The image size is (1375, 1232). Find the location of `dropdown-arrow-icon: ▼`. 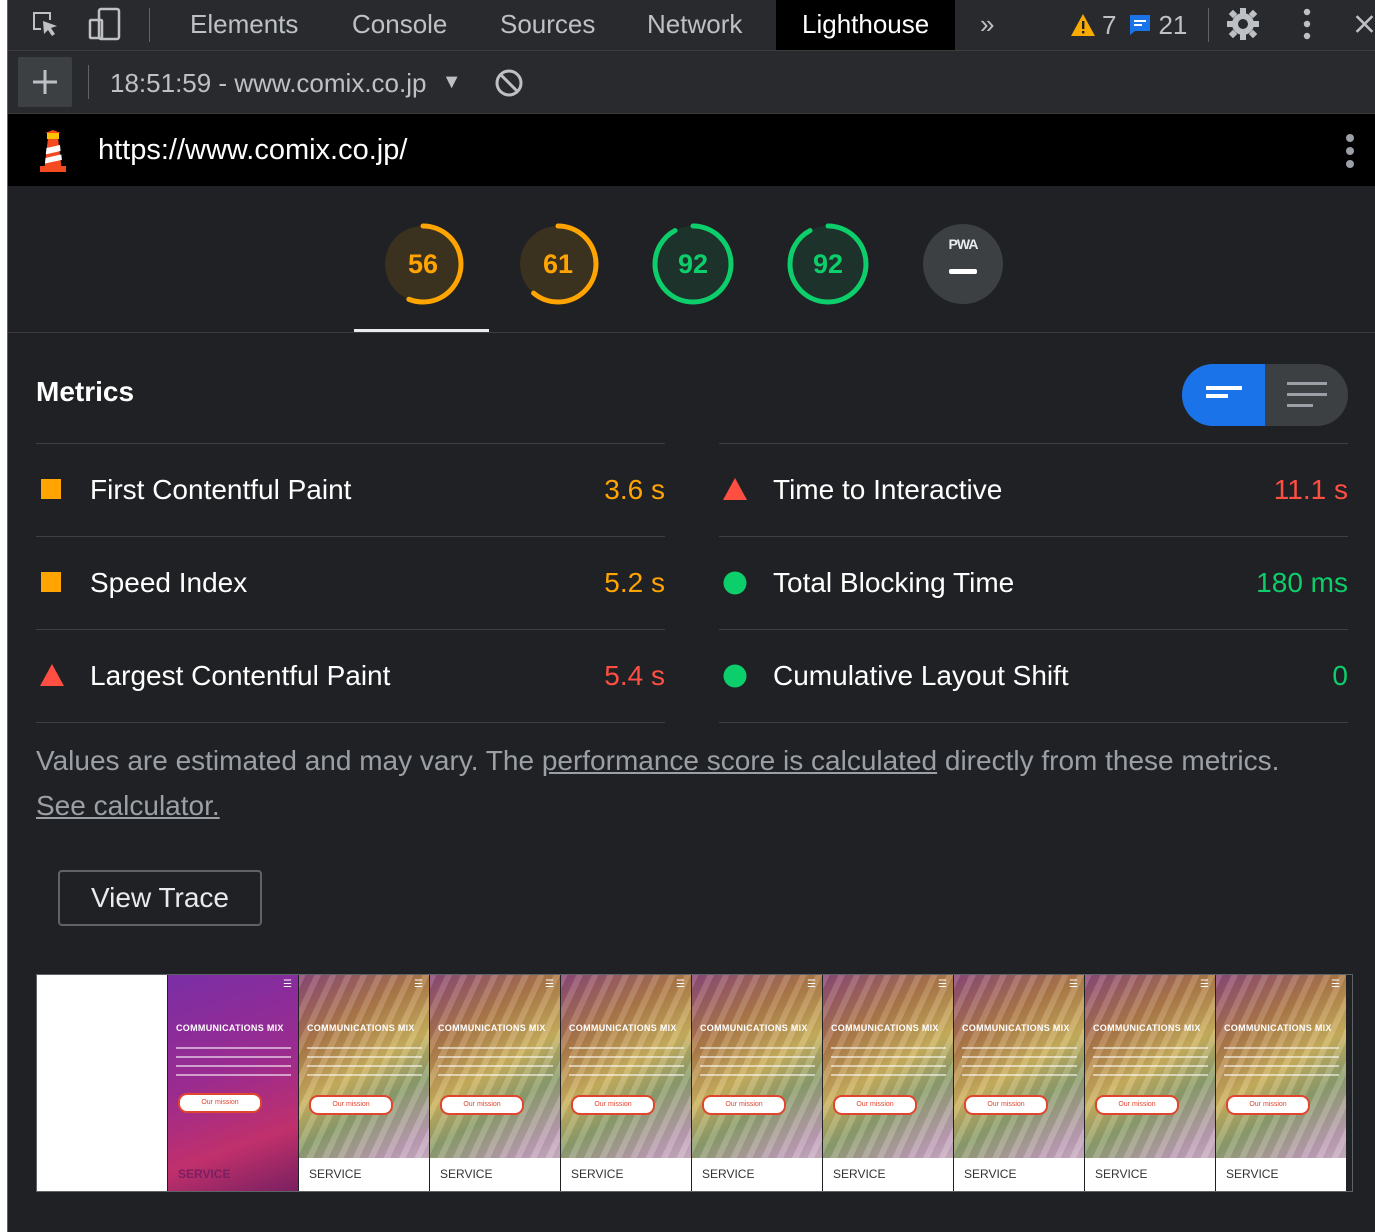

dropdown-arrow-icon: ▼ is located at coordinates (451, 82).